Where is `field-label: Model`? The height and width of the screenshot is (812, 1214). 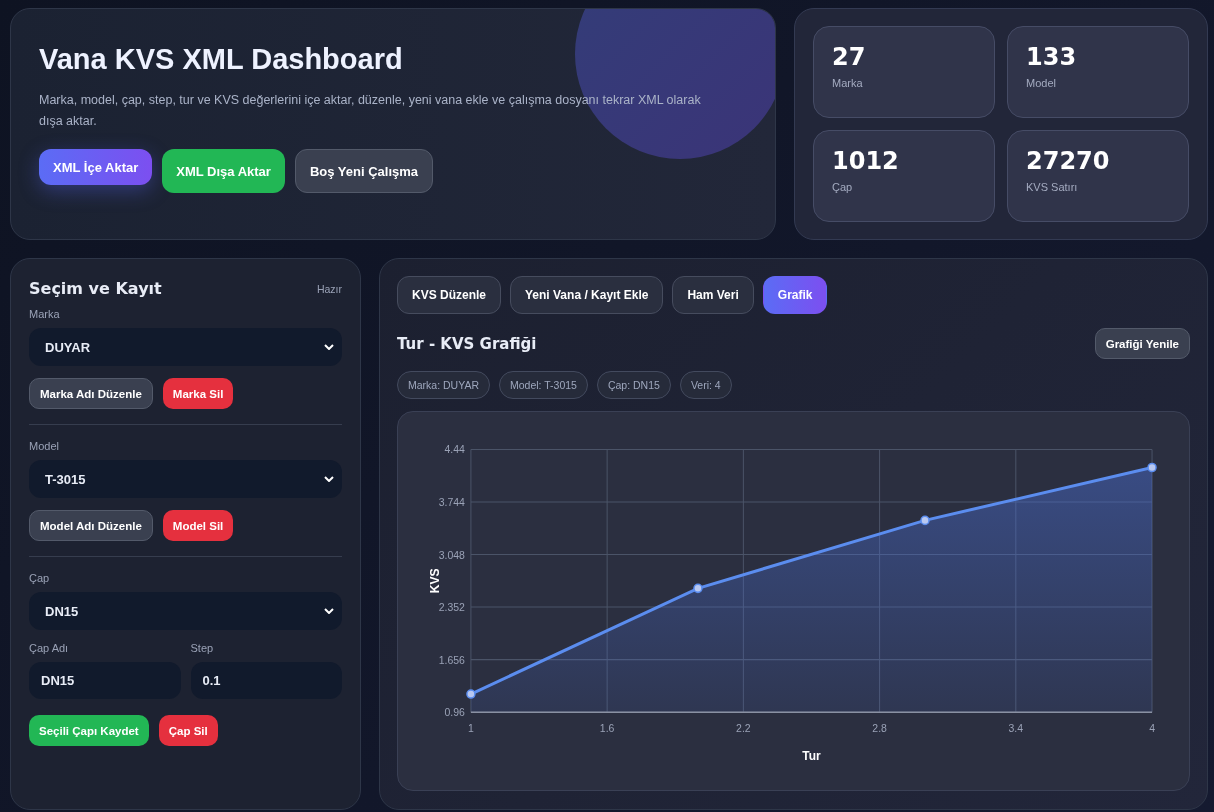 field-label: Model is located at coordinates (44, 446).